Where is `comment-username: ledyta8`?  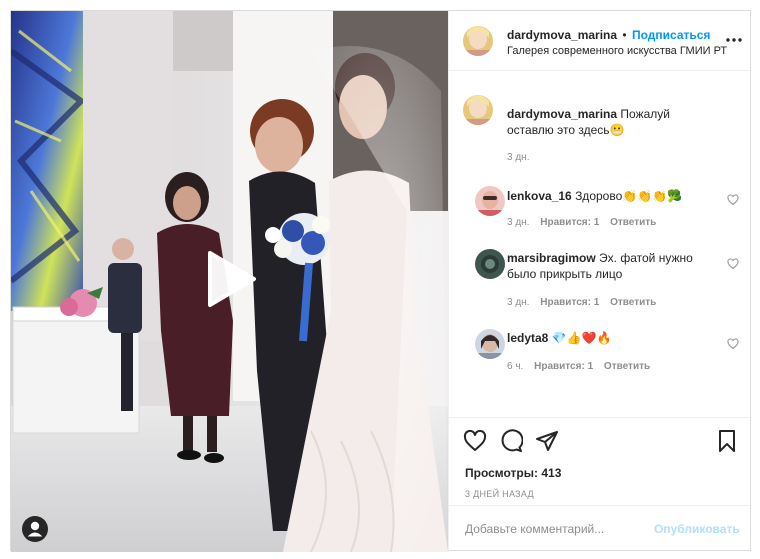 comment-username: ledyta8 is located at coordinates (527, 338).